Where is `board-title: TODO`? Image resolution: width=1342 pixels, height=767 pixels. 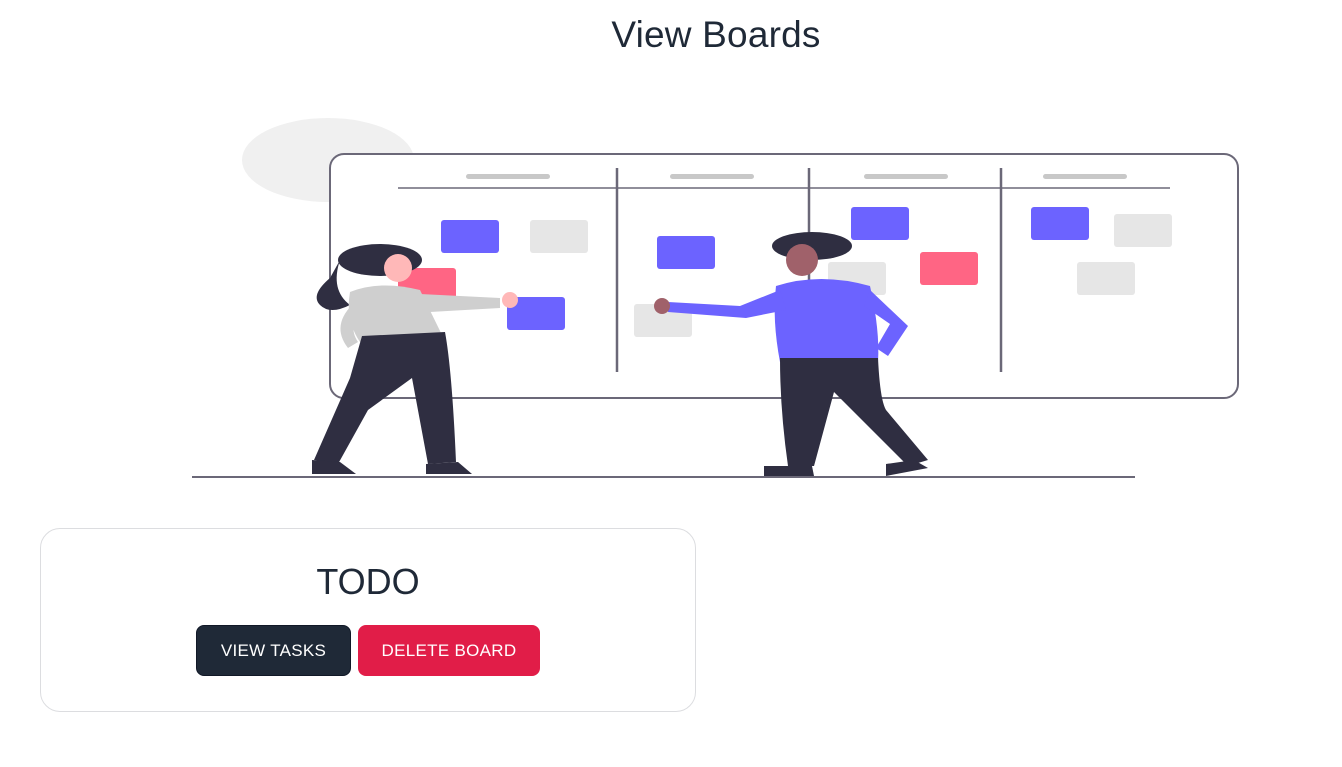
board-title: TODO is located at coordinates (368, 581).